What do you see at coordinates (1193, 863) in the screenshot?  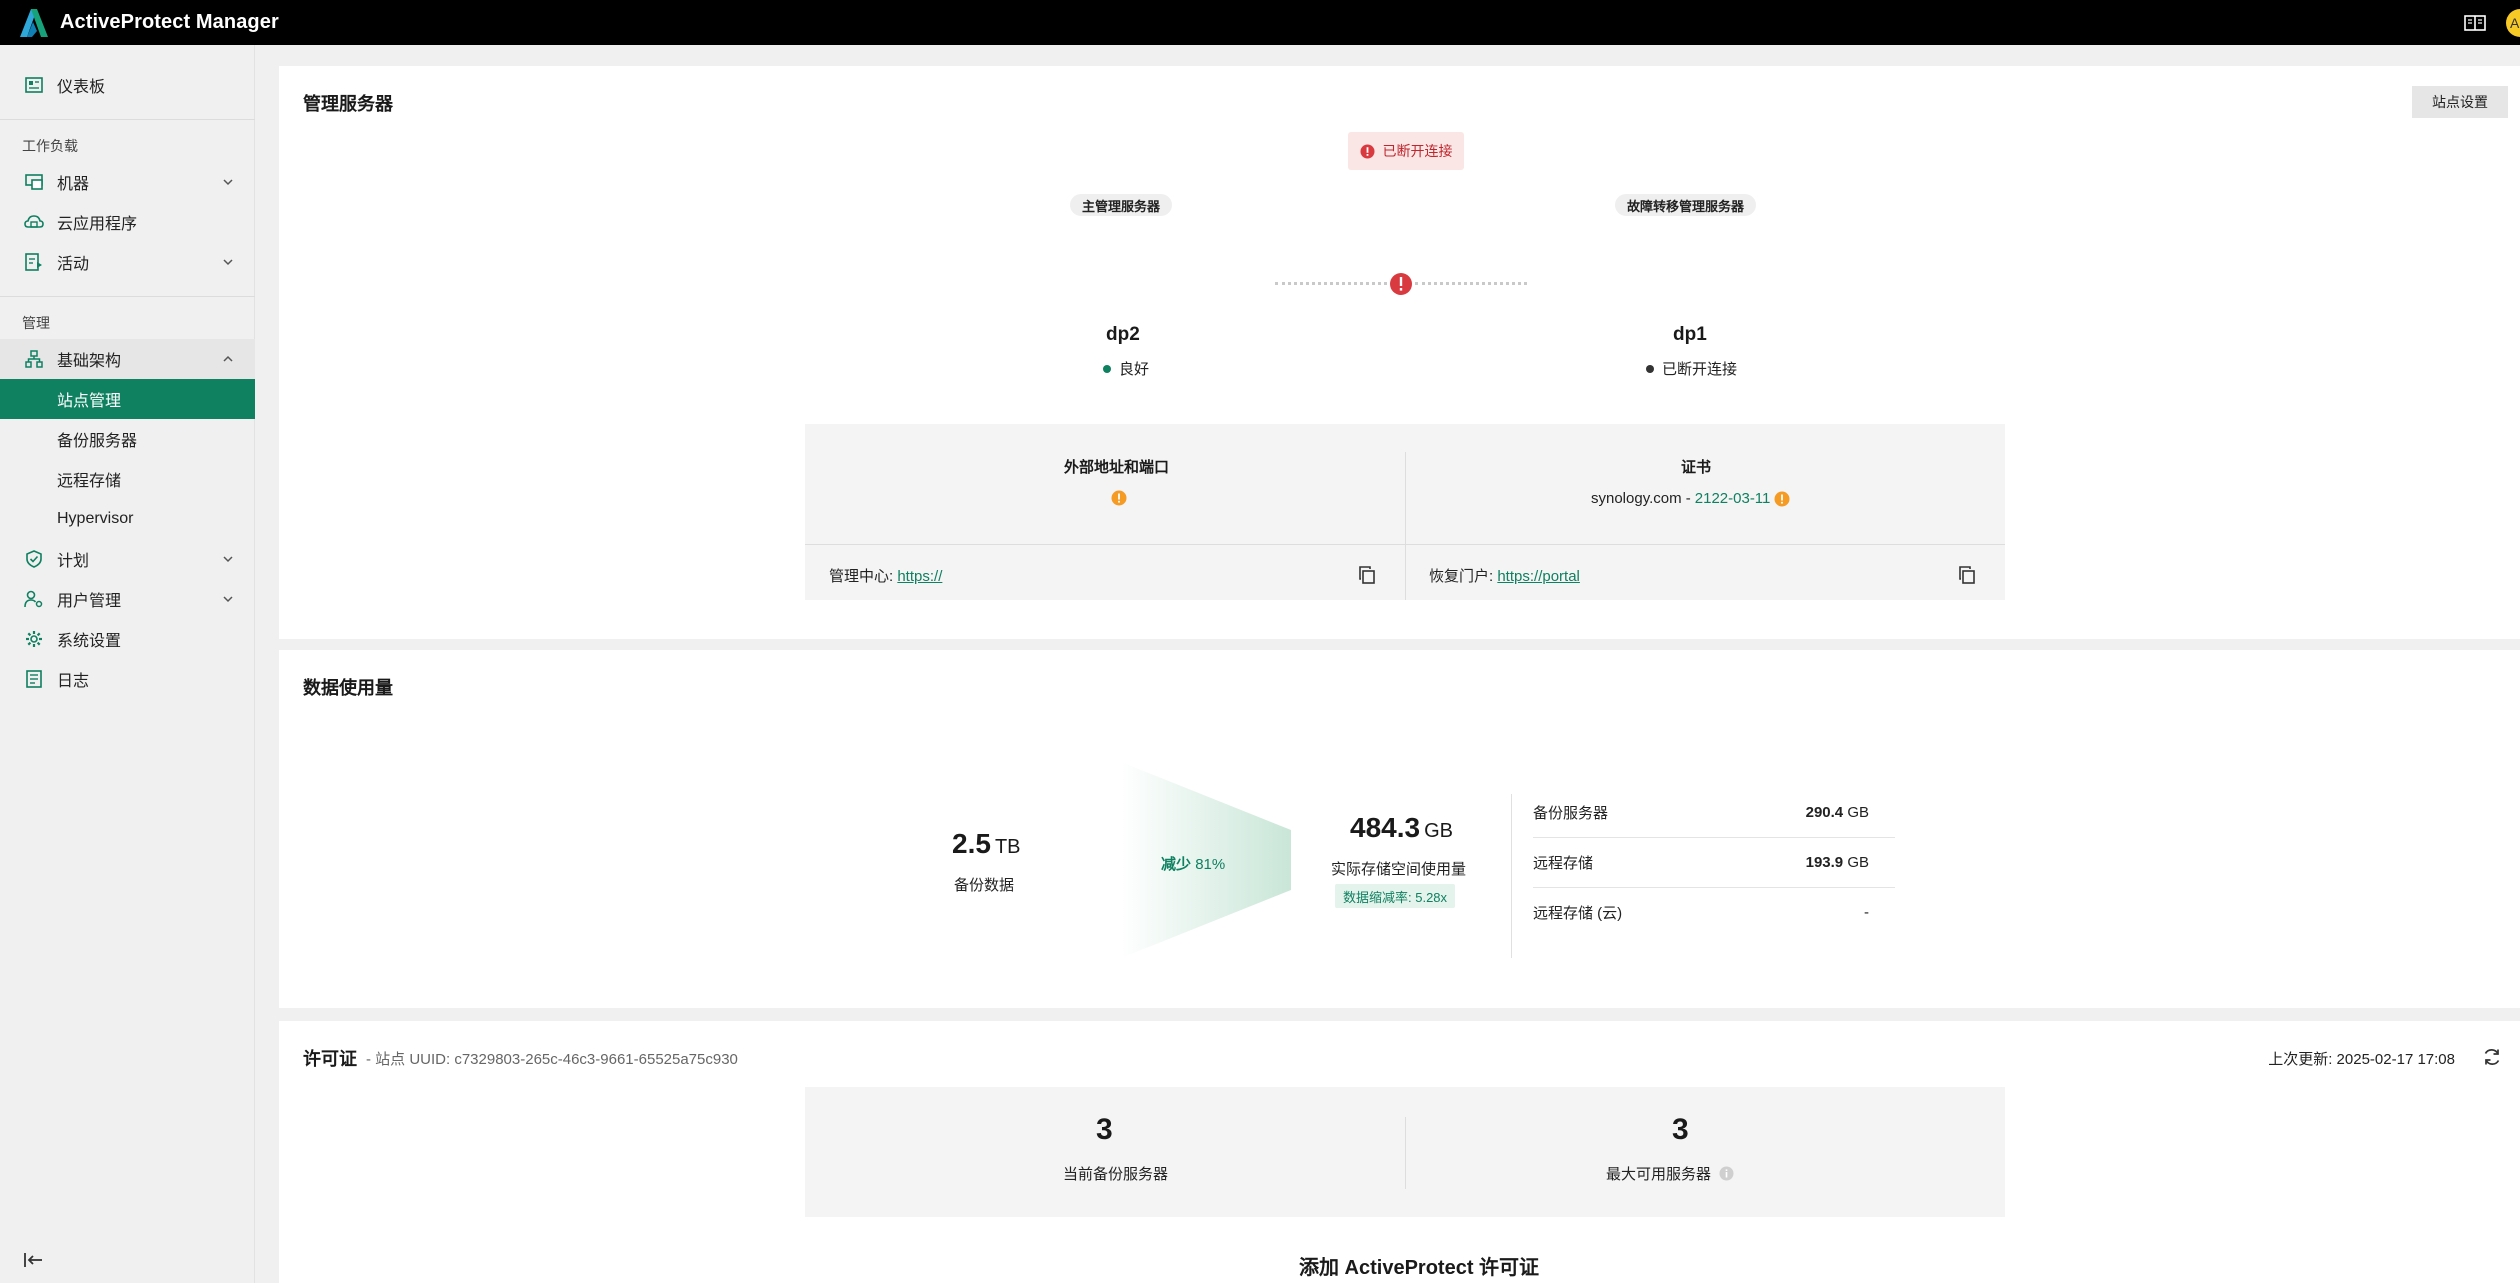 I see `reduction-indicator: 减少 81%` at bounding box center [1193, 863].